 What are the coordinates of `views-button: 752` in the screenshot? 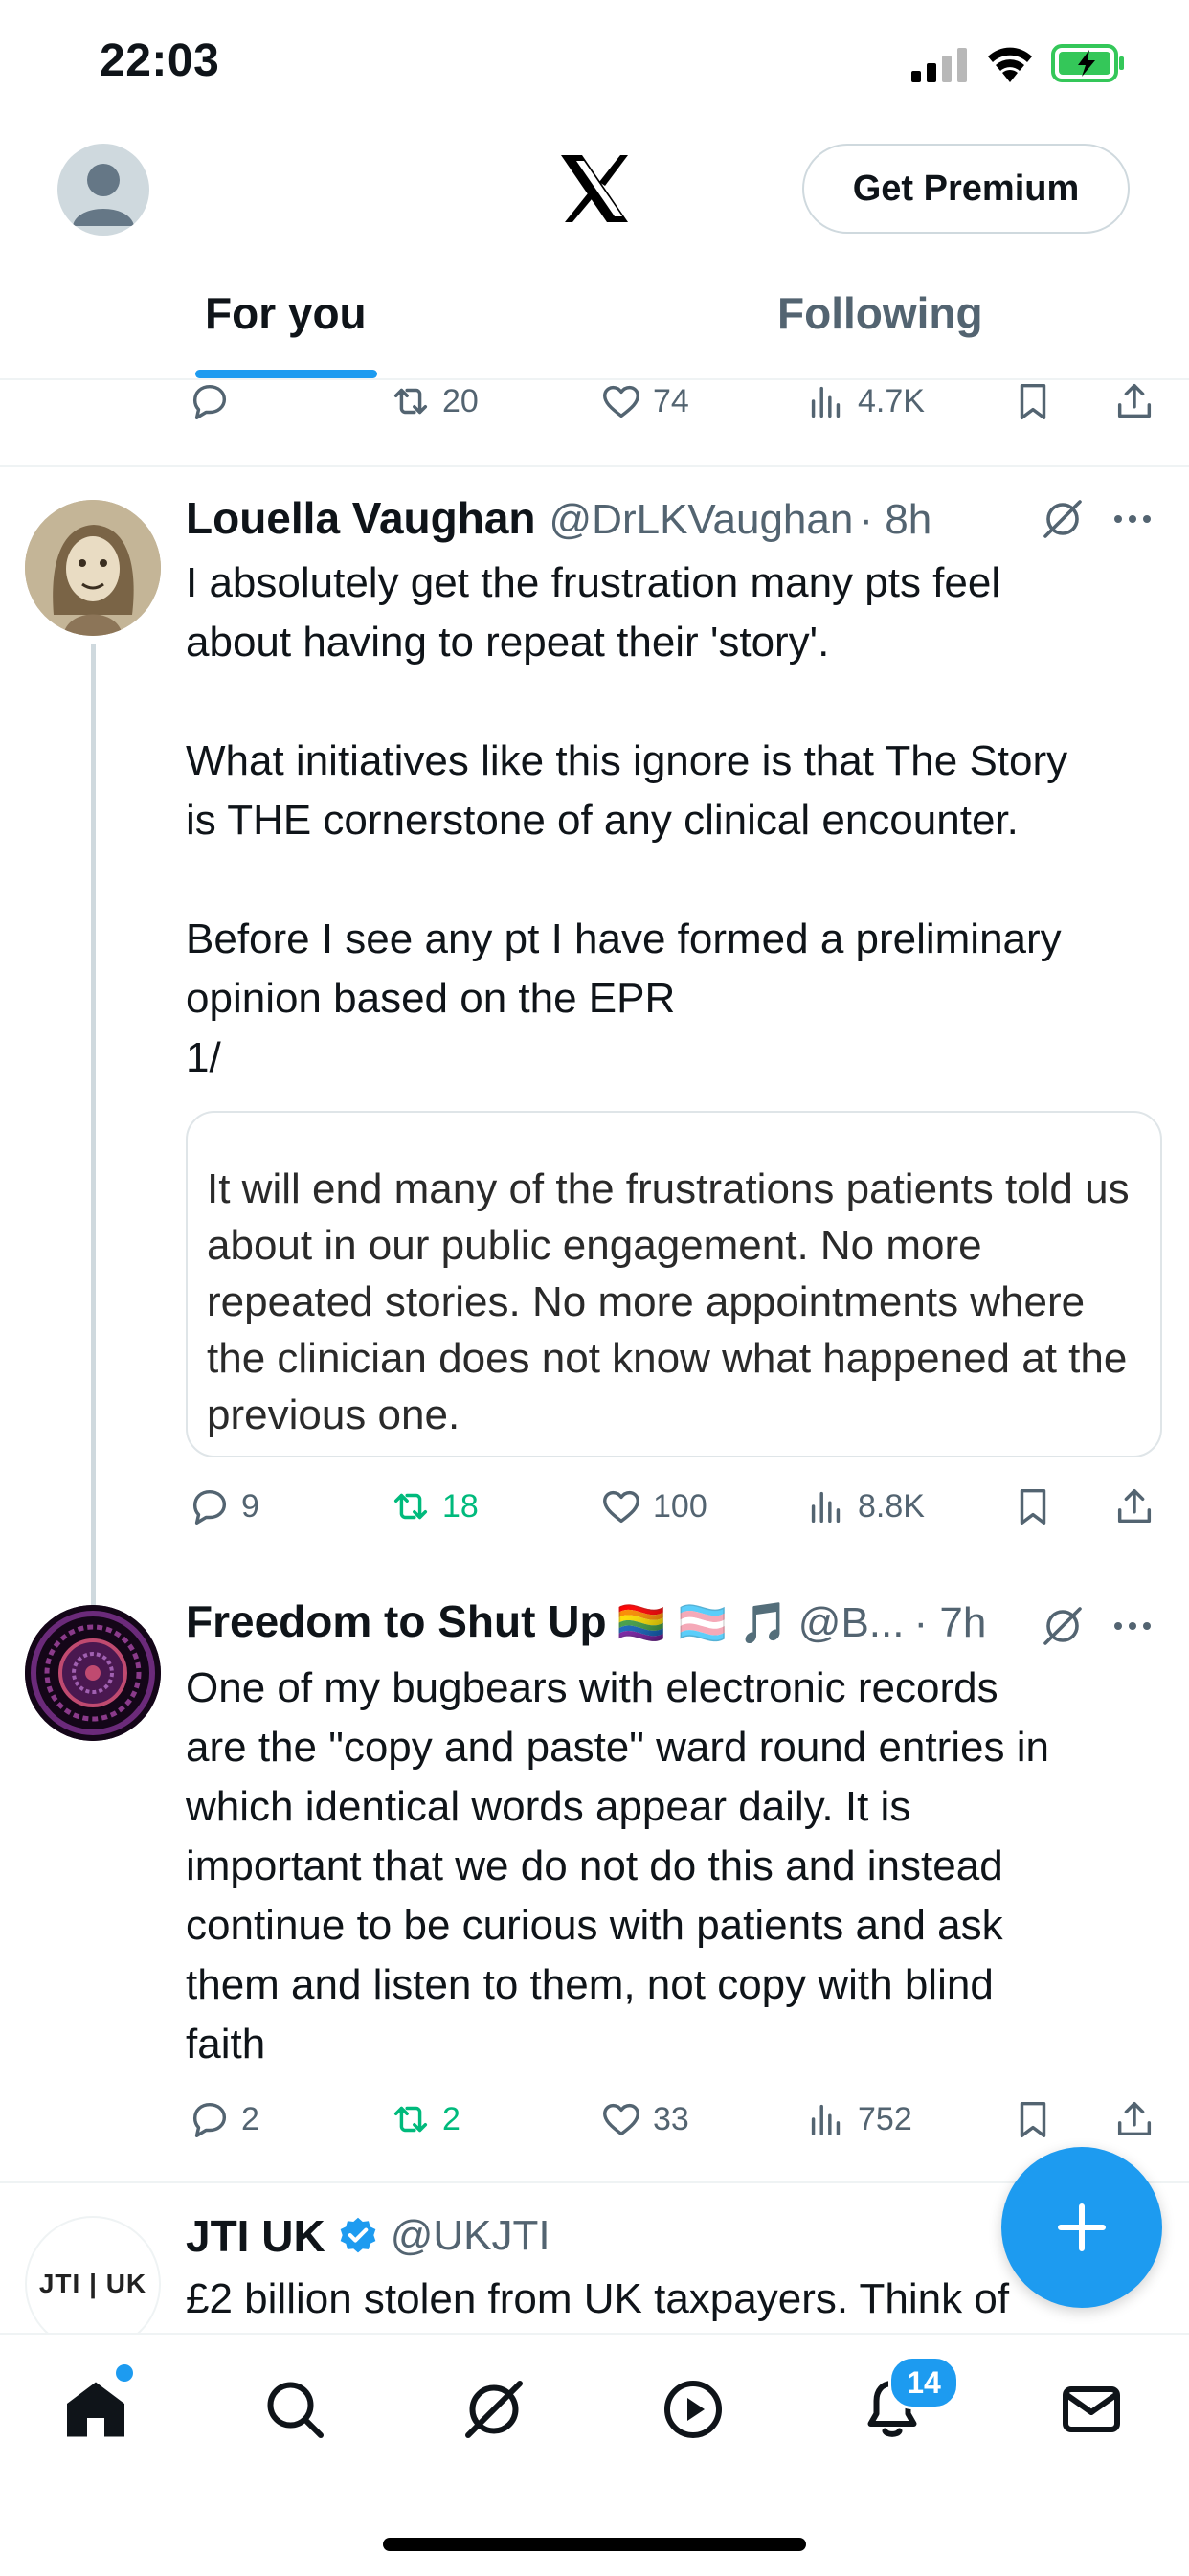 It's located at (858, 2119).